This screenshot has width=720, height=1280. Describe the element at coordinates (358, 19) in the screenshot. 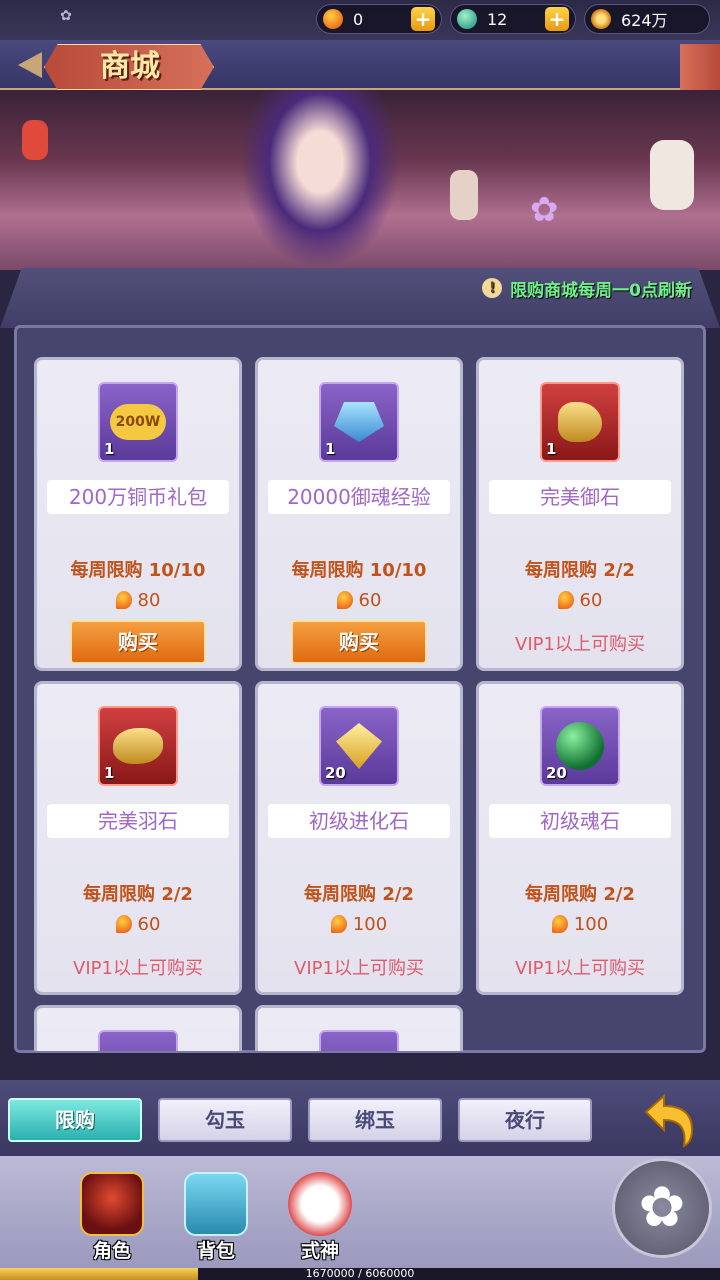

I see `magatama-value: 0` at that location.